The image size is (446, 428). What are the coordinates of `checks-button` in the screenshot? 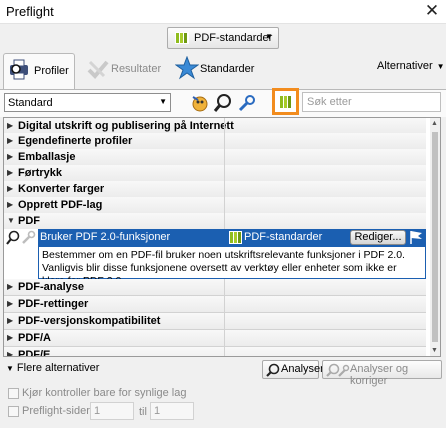 It's located at (222, 102).